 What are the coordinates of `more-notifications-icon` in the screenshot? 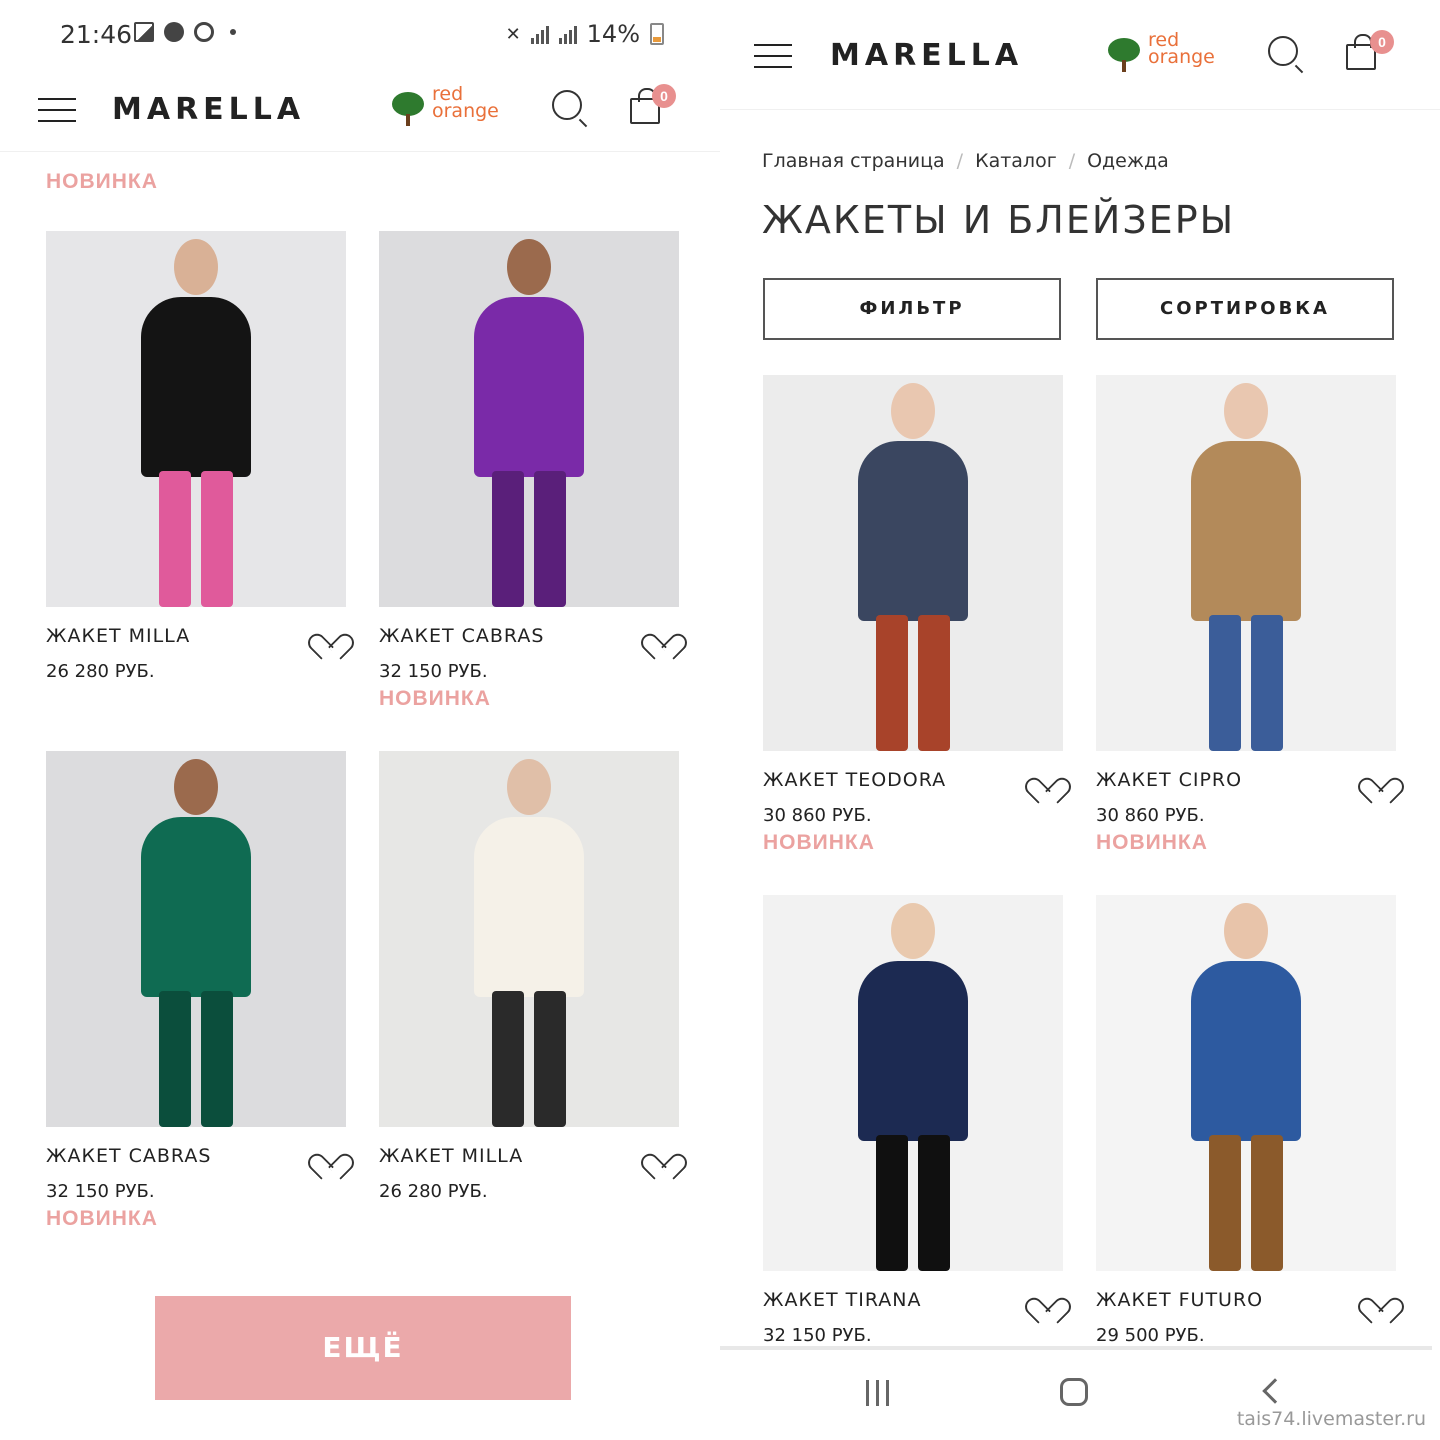 It's located at (233, 32).